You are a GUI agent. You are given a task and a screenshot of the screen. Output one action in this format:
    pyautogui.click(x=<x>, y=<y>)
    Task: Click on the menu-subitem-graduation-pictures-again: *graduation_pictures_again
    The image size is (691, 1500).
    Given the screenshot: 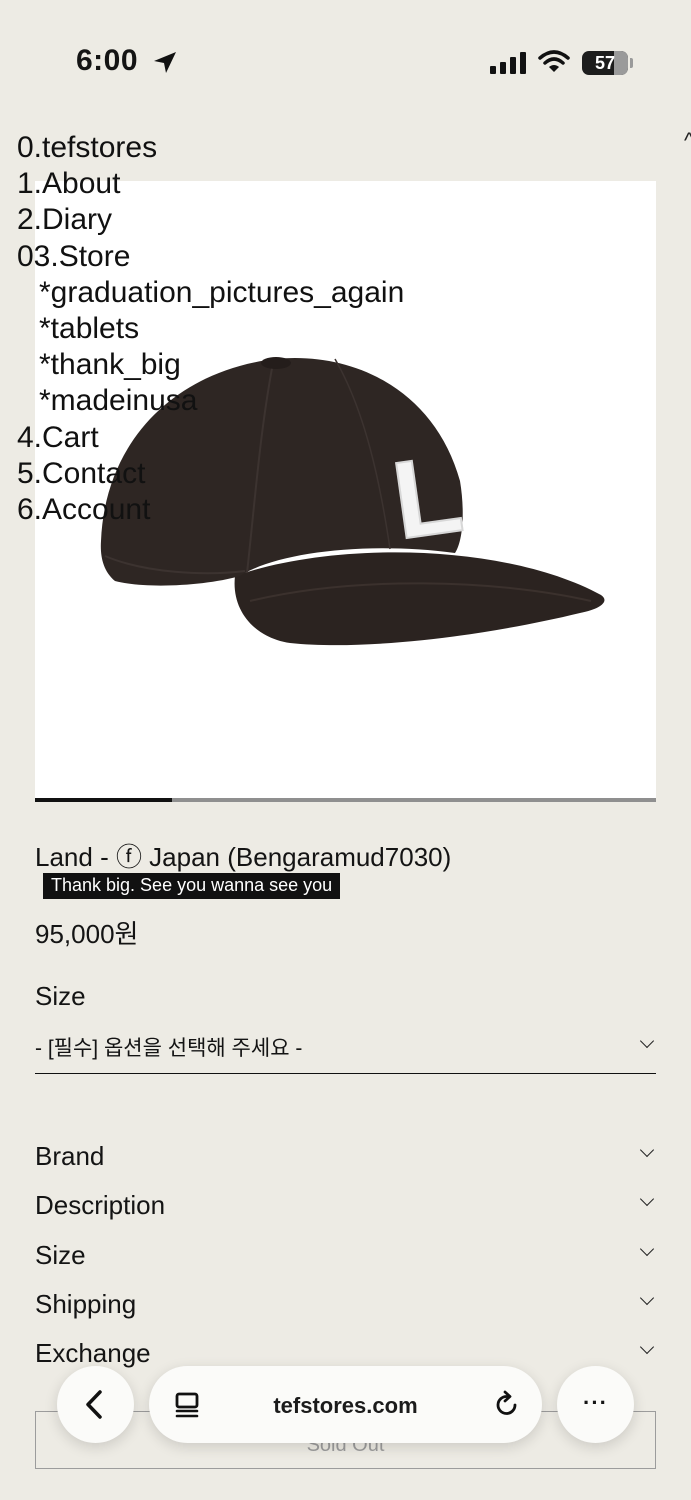 What is the action you would take?
    pyautogui.click(x=210, y=293)
    